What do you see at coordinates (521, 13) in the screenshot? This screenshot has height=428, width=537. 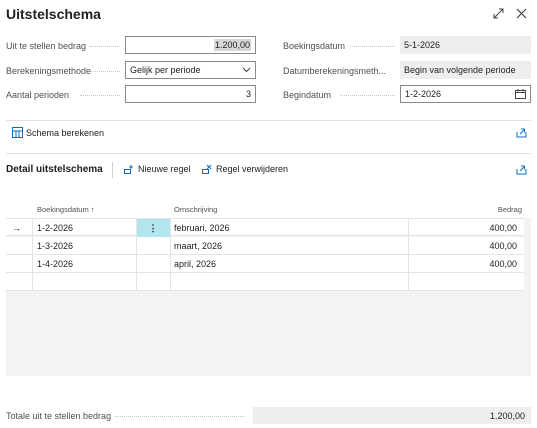 I see `close-icon` at bounding box center [521, 13].